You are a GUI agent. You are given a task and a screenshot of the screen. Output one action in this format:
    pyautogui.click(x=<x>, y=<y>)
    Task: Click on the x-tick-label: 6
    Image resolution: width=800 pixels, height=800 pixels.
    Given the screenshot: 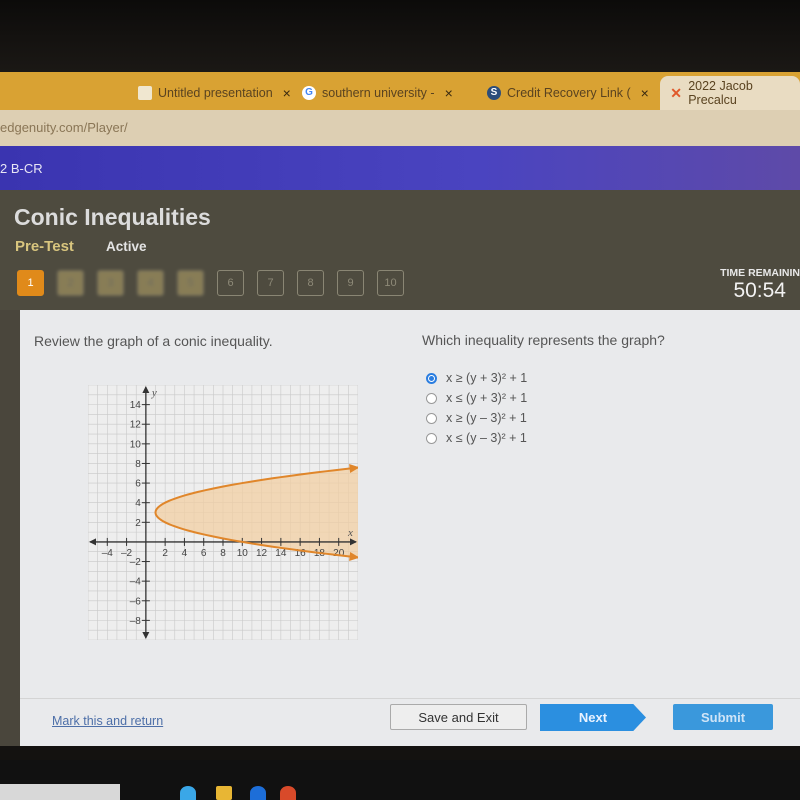 What is the action you would take?
    pyautogui.click(x=204, y=553)
    